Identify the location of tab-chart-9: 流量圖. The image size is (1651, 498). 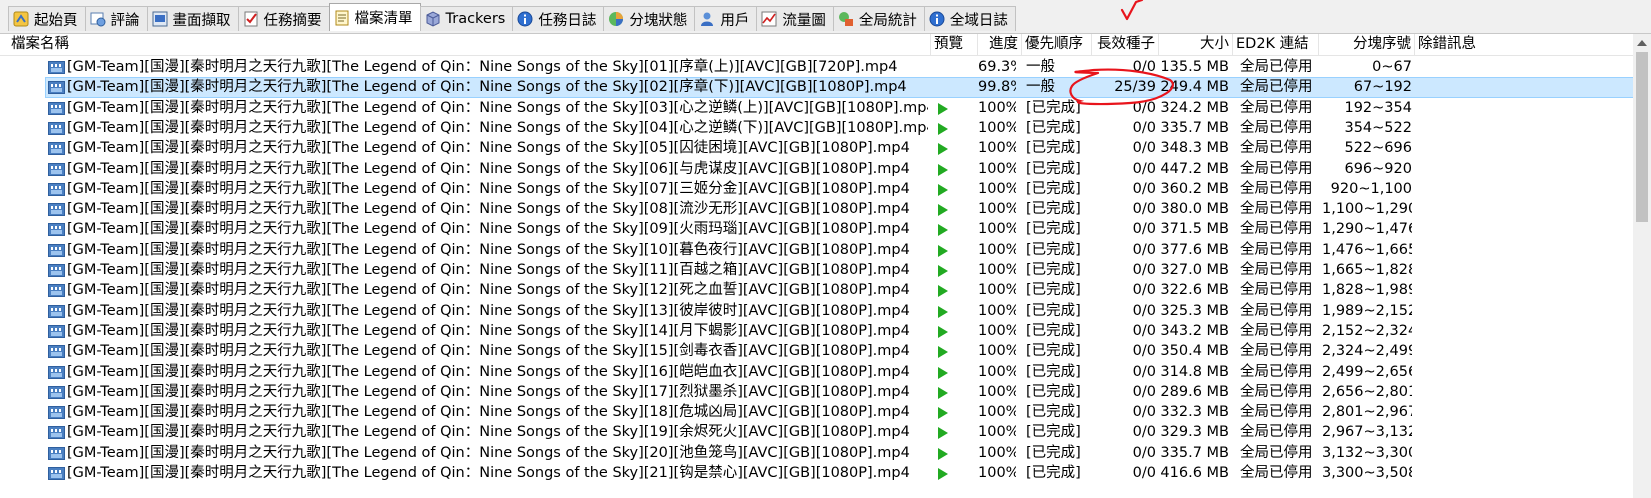
(795, 18).